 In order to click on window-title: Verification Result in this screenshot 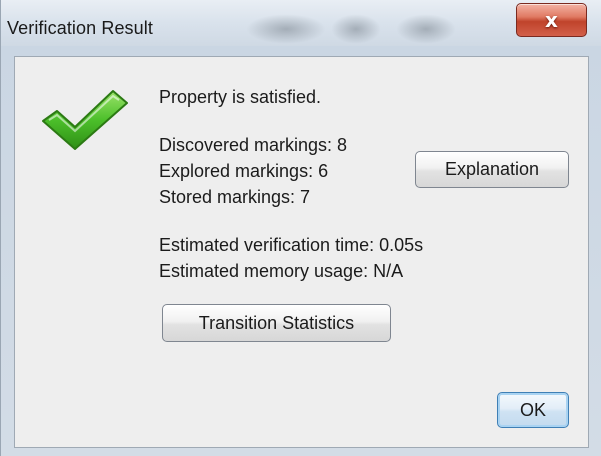, I will do `click(80, 28)`.